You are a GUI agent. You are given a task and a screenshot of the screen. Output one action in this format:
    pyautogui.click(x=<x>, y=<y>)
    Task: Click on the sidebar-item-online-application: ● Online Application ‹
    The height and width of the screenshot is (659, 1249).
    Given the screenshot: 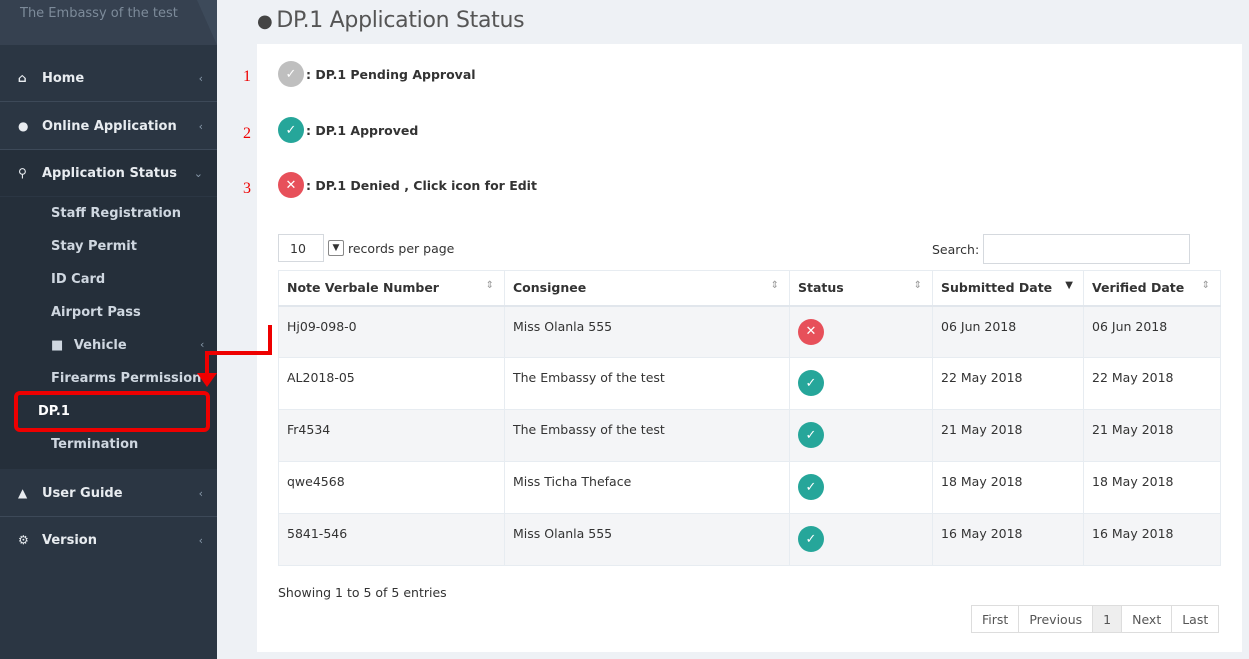 What is the action you would take?
    pyautogui.click(x=108, y=126)
    